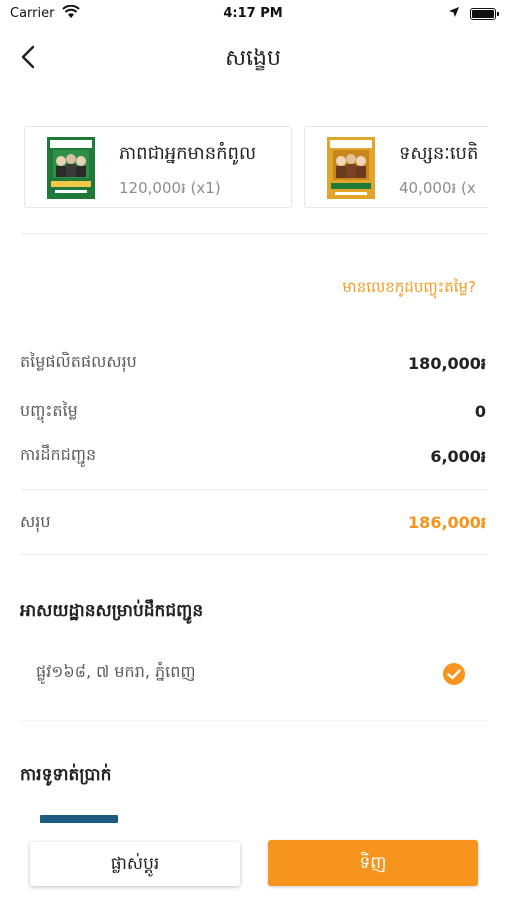 The image size is (506, 900). Describe the element at coordinates (58, 454) in the screenshot. I see `shipping-fee-label: ការដឹកជញ្ជូន` at that location.